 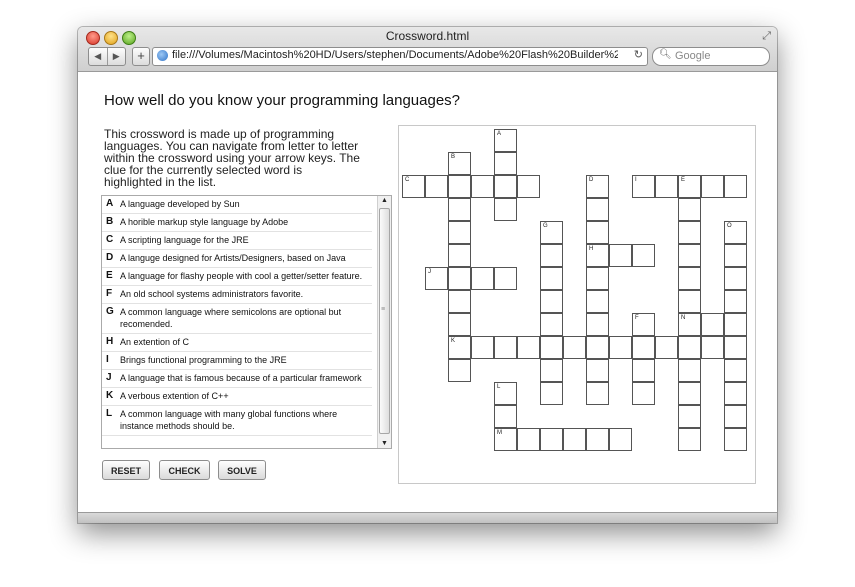 I want to click on search-field: 🔍︎ Google, so click(x=711, y=56).